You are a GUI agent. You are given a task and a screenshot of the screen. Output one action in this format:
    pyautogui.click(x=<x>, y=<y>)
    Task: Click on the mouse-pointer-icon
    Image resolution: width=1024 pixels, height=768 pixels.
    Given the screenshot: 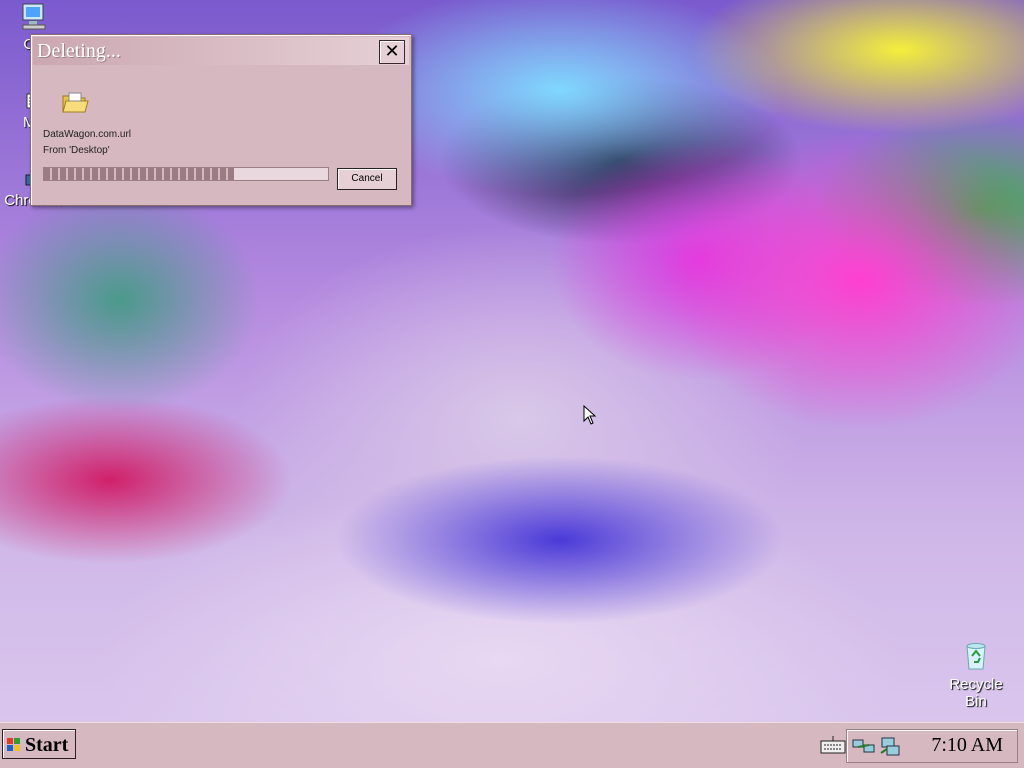 What is the action you would take?
    pyautogui.click(x=590, y=415)
    